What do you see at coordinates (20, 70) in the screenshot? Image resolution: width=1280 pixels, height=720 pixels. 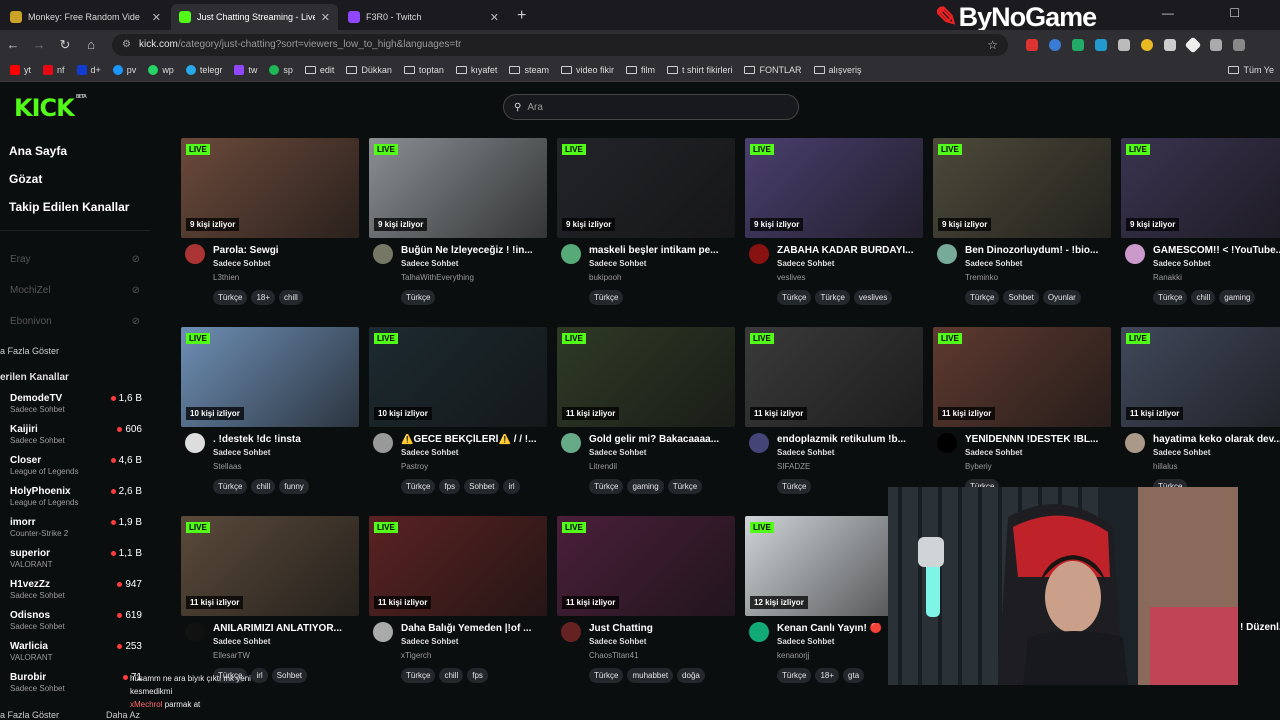 I see `bookmark-item: yt` at bounding box center [20, 70].